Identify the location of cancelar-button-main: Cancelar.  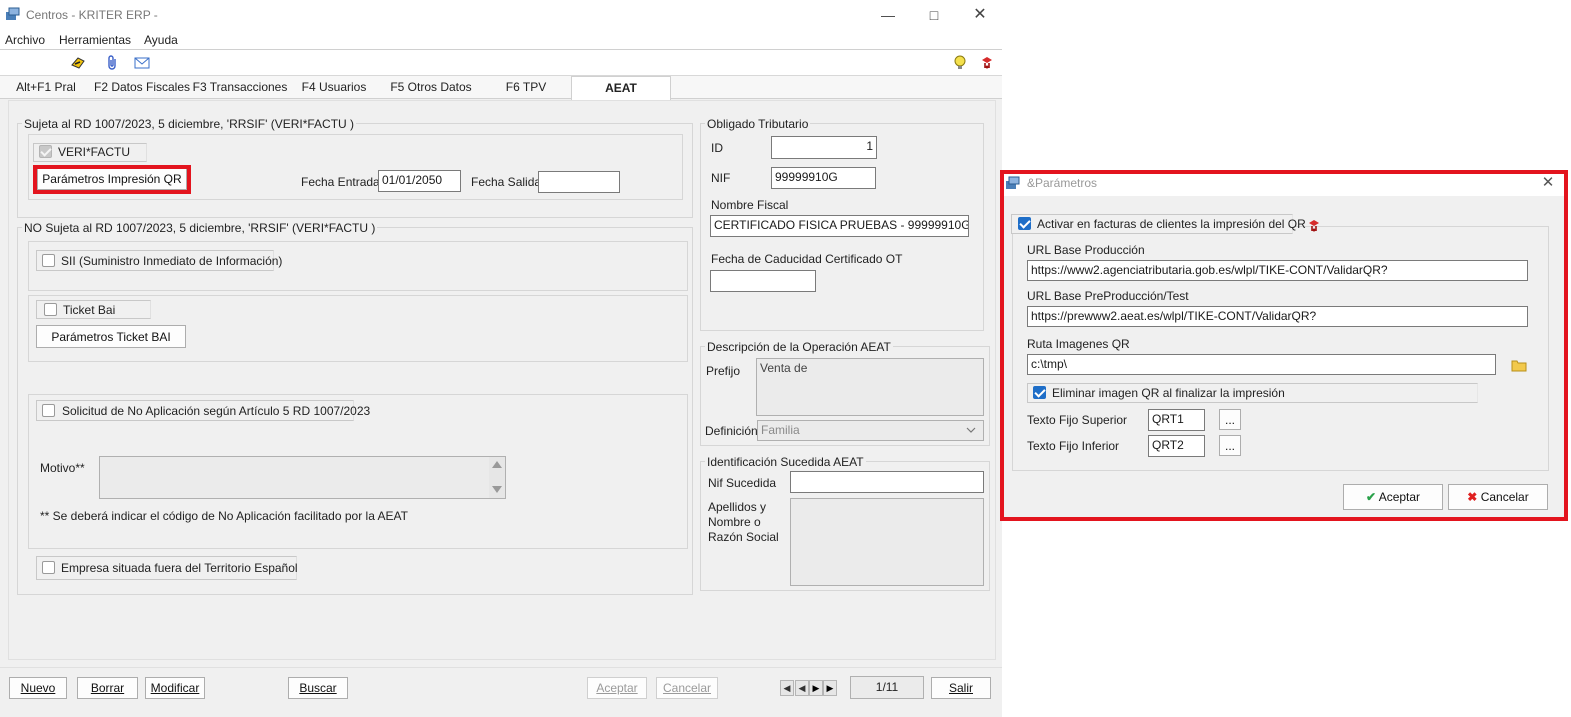
(687, 688).